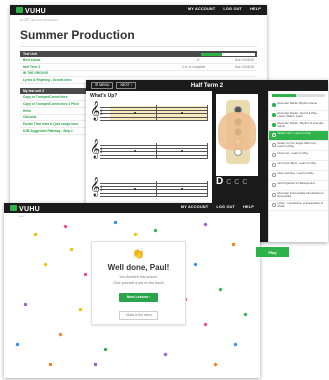 The width and height of the screenshot is (329, 380). Describe the element at coordinates (220, 181) in the screenshot. I see `current-note: D` at that location.